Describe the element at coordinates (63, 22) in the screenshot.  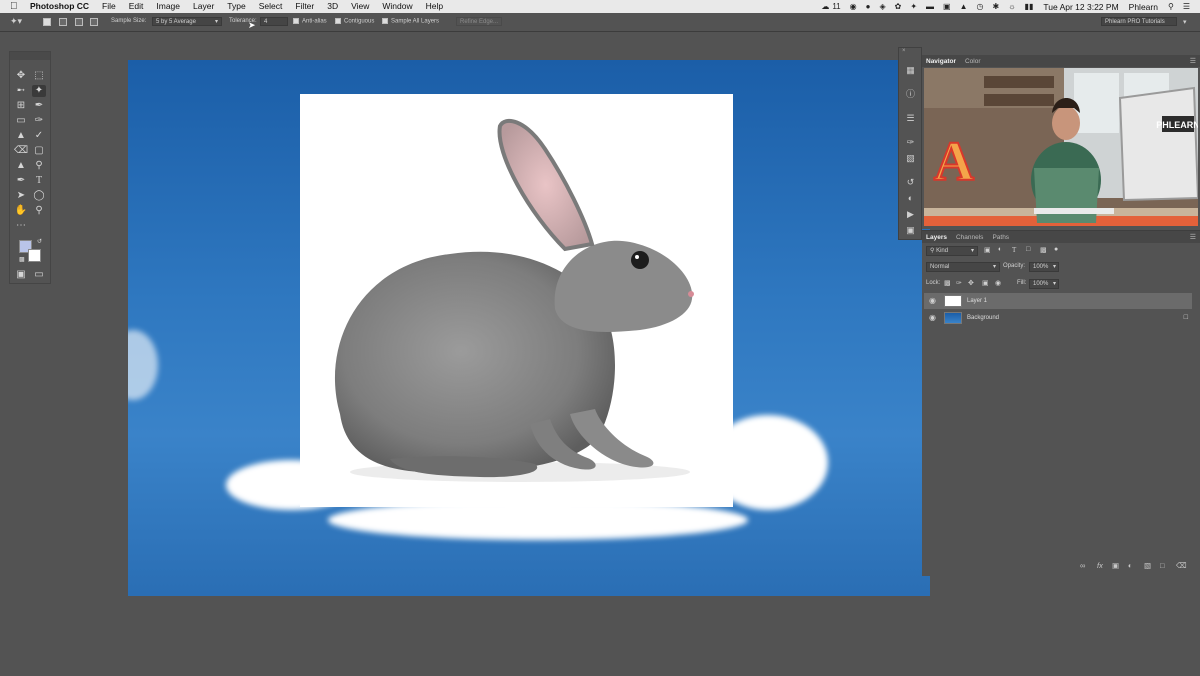
I see `add-to-selection-icon` at that location.